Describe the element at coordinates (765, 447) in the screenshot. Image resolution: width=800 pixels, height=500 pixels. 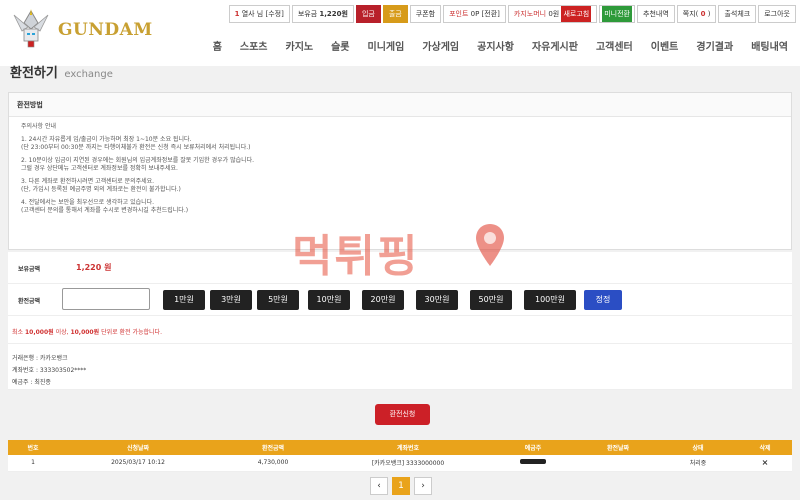
I see `col-delete: 삭제` at that location.